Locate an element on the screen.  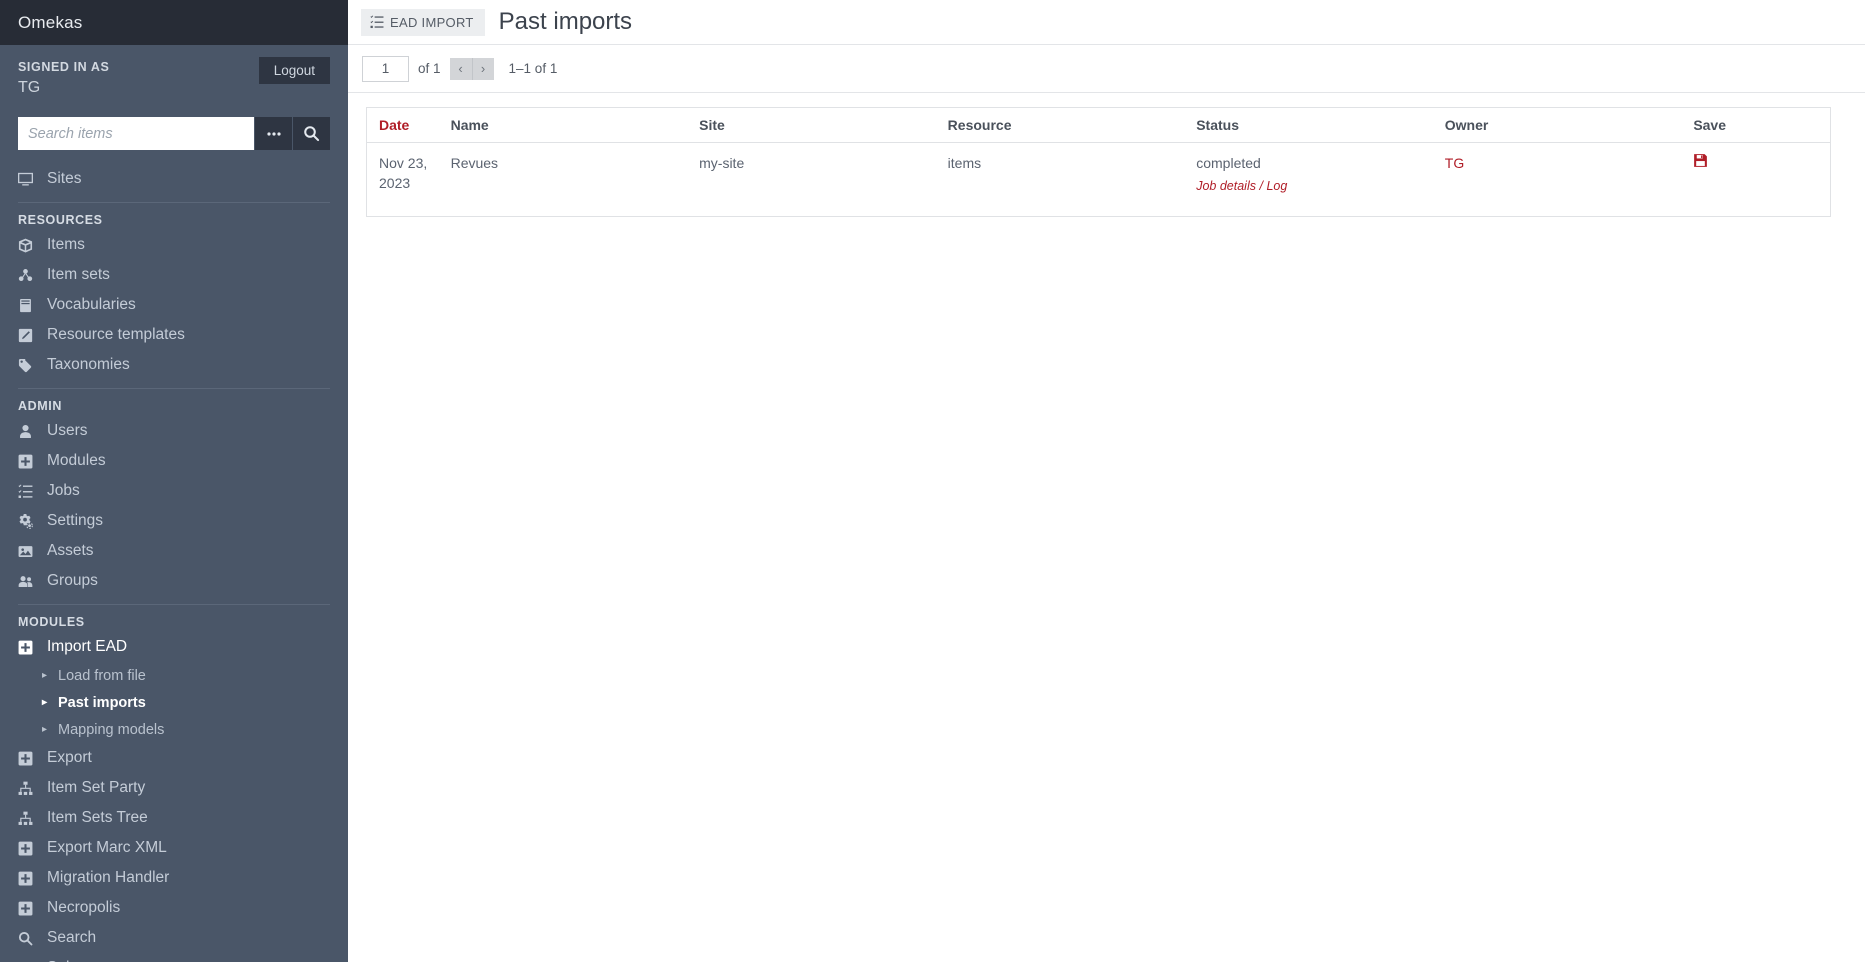
sidebar-item-label: Export Marc XML is located at coordinates (107, 847).